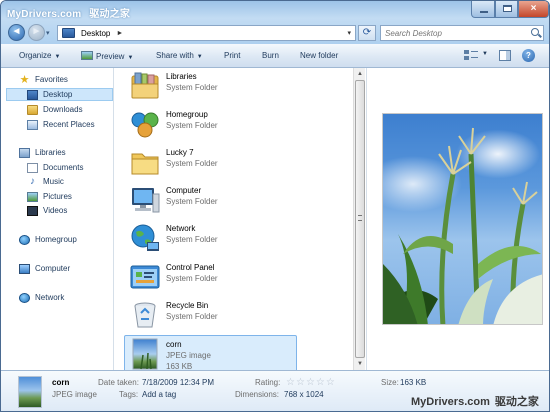 The width and height of the screenshot is (550, 412). I want to click on sidebar-item-label: Homegroup, so click(56, 239).